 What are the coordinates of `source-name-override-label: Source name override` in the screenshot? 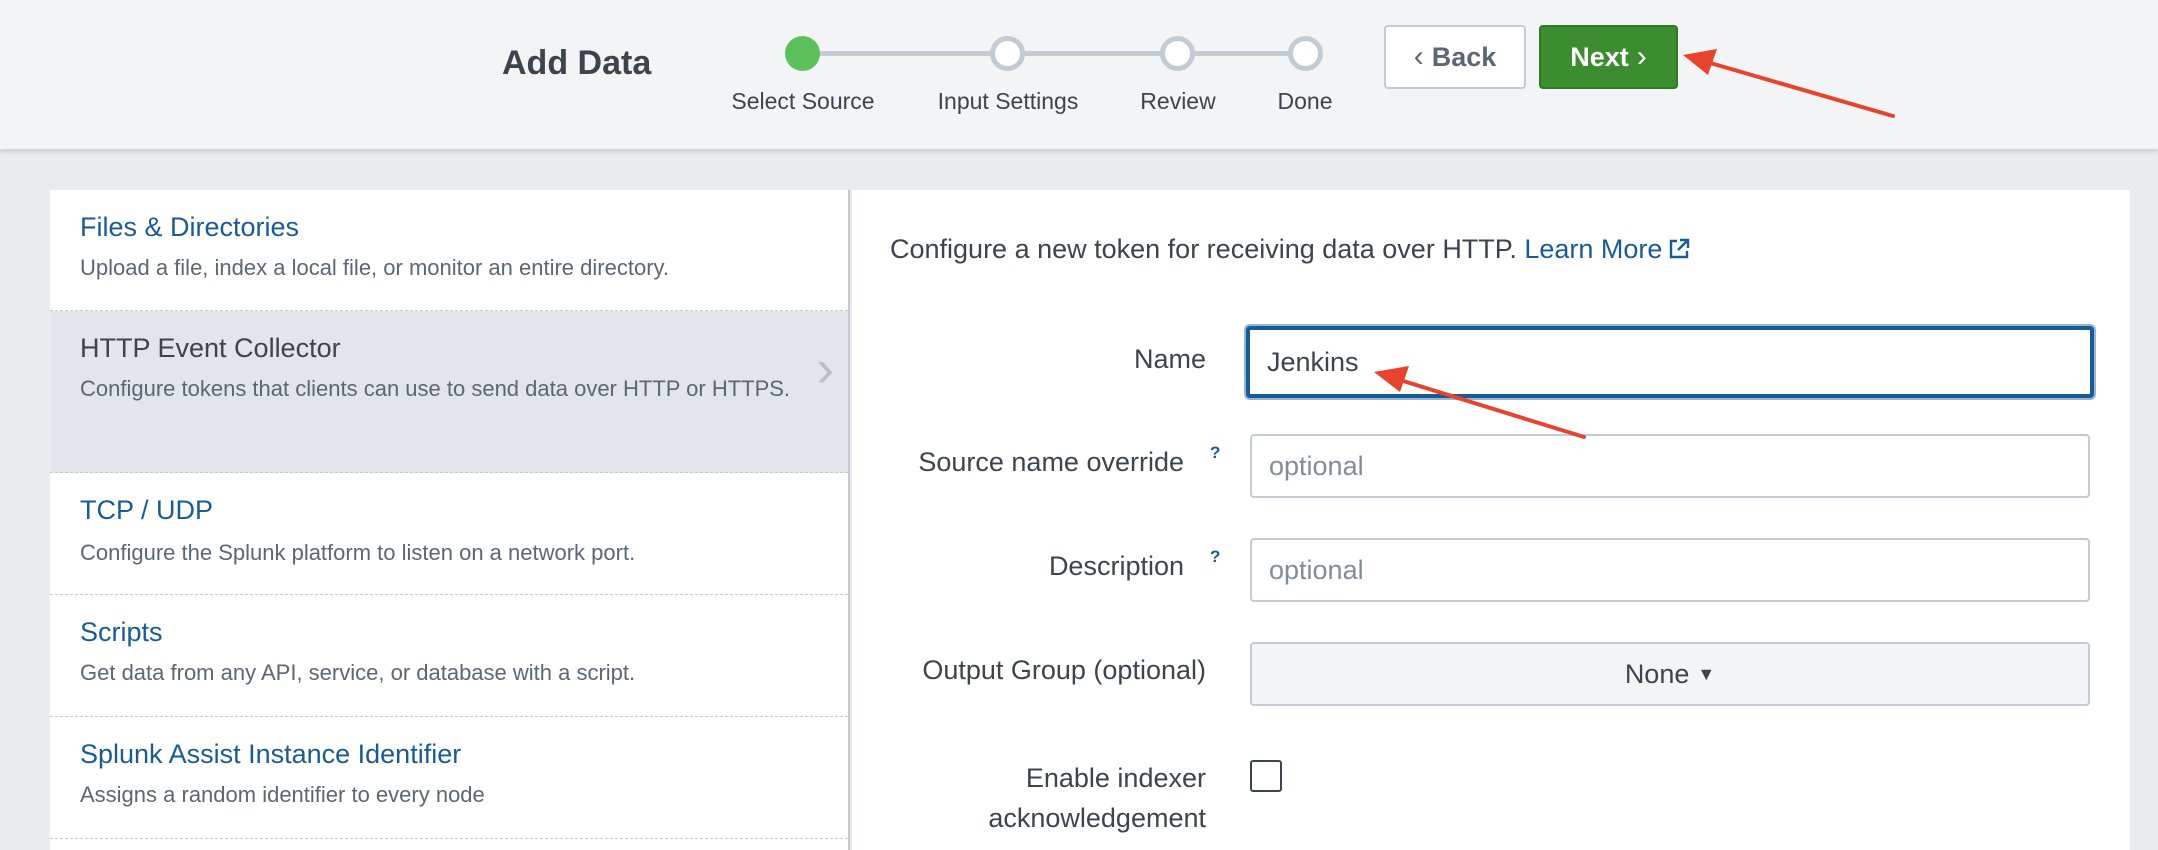 It's located at (1051, 462).